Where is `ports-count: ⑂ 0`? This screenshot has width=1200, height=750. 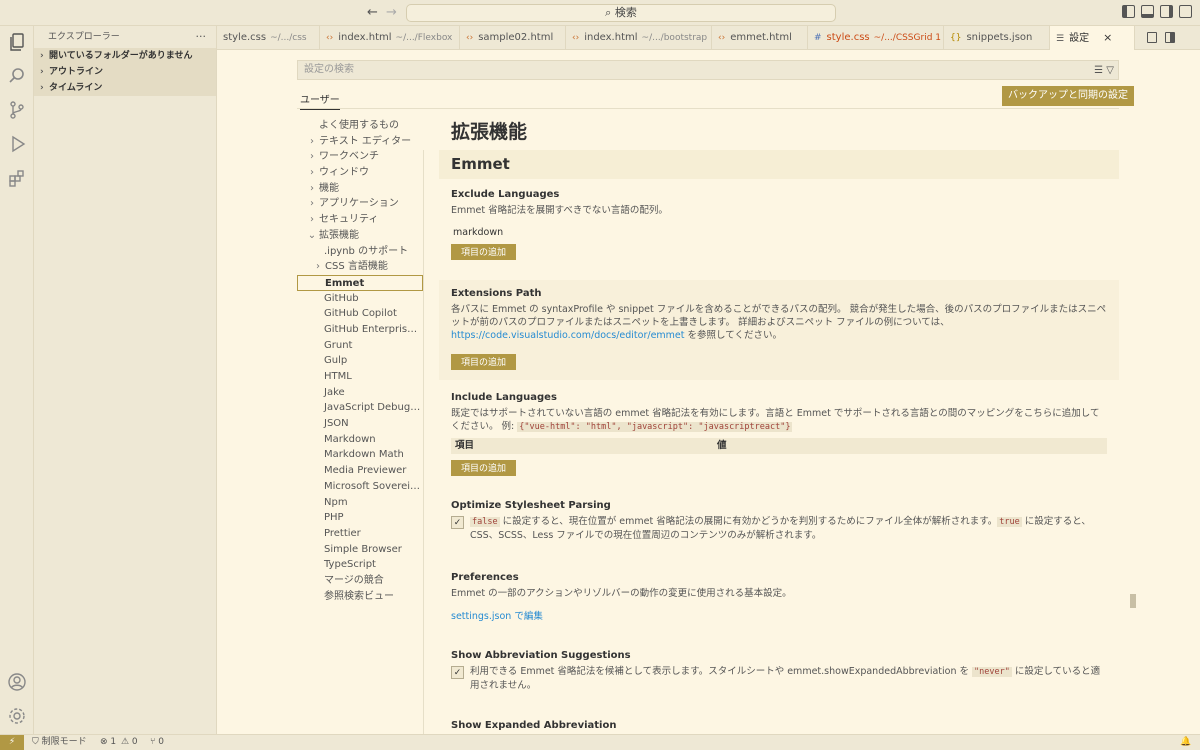
ports-count: ⑂ 0 is located at coordinates (157, 742).